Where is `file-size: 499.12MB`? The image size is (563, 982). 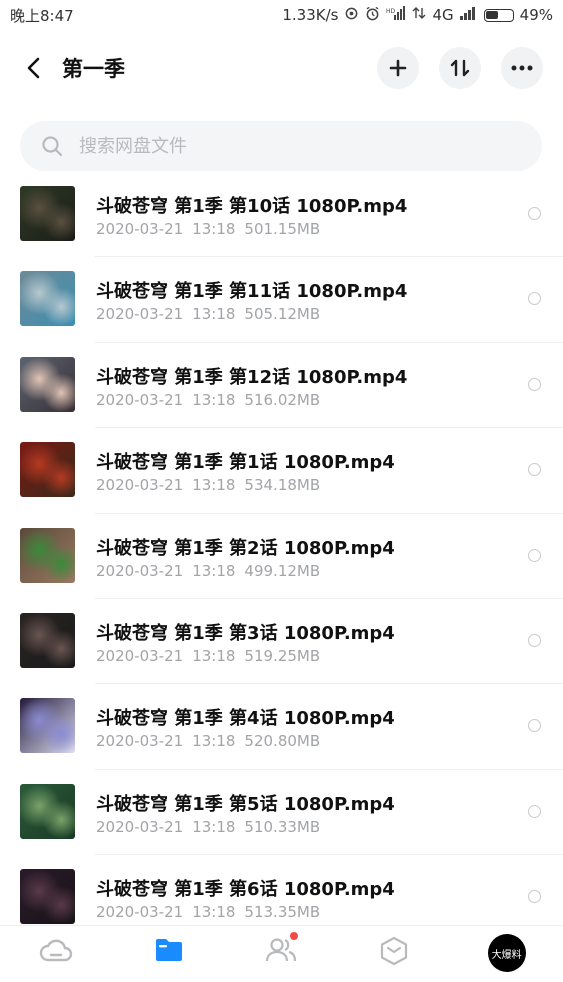 file-size: 499.12MB is located at coordinates (282, 570).